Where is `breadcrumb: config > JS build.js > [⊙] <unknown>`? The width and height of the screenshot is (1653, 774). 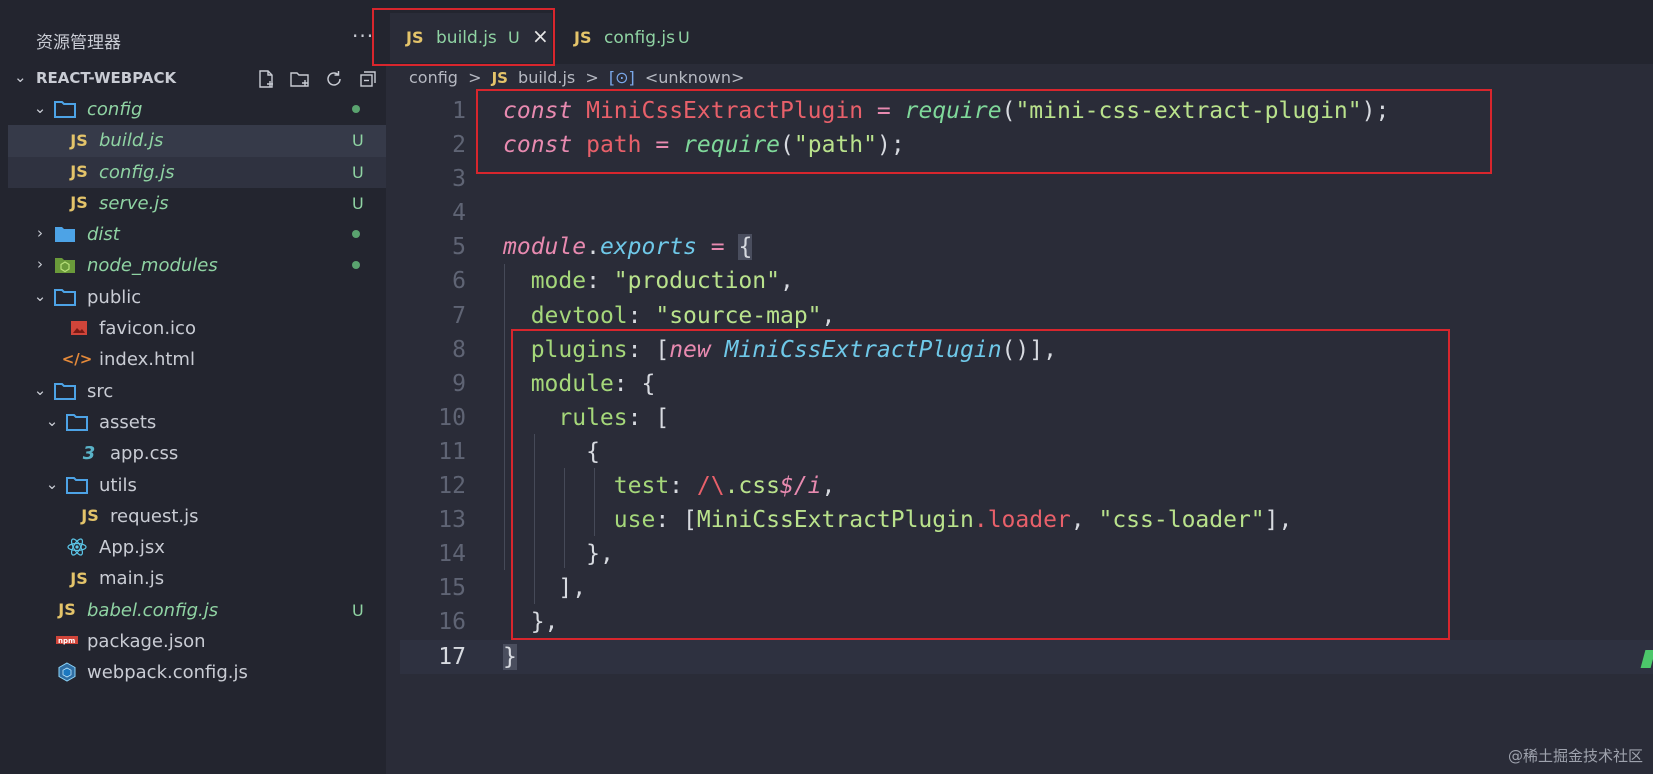
breadcrumb: config > JS build.js > [⊙] <unknown> is located at coordinates (579, 77).